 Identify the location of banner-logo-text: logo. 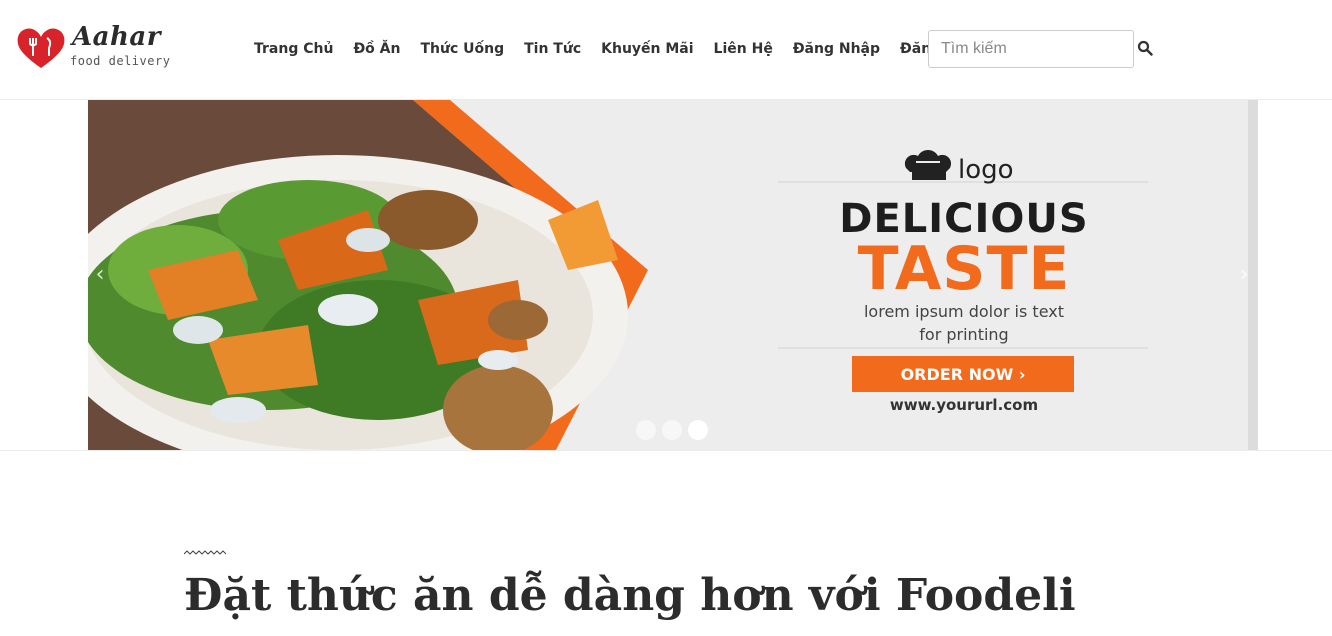
(986, 170).